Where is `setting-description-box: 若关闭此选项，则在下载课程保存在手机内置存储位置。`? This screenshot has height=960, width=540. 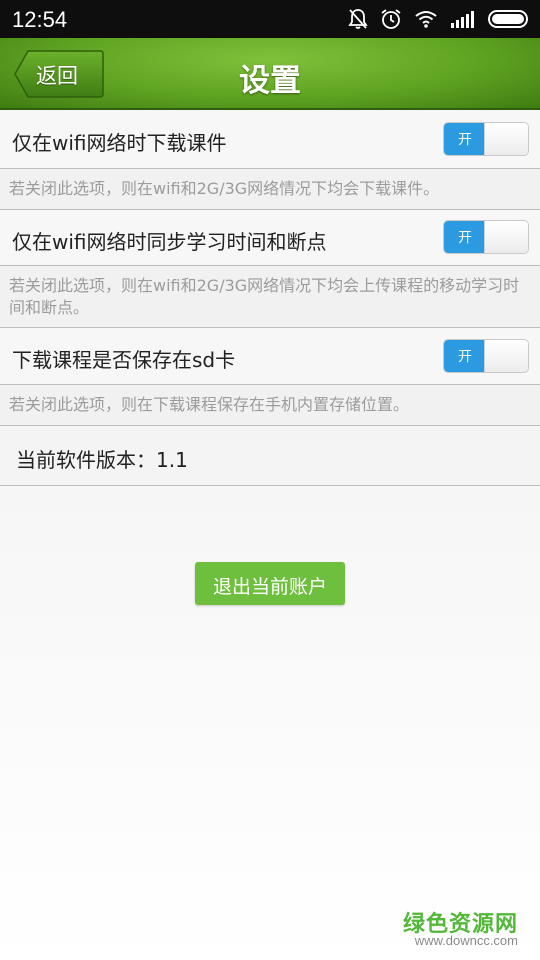
setting-description-box: 若关闭此选项，则在下载课程保存在手机内置存储位置。 is located at coordinates (270, 405).